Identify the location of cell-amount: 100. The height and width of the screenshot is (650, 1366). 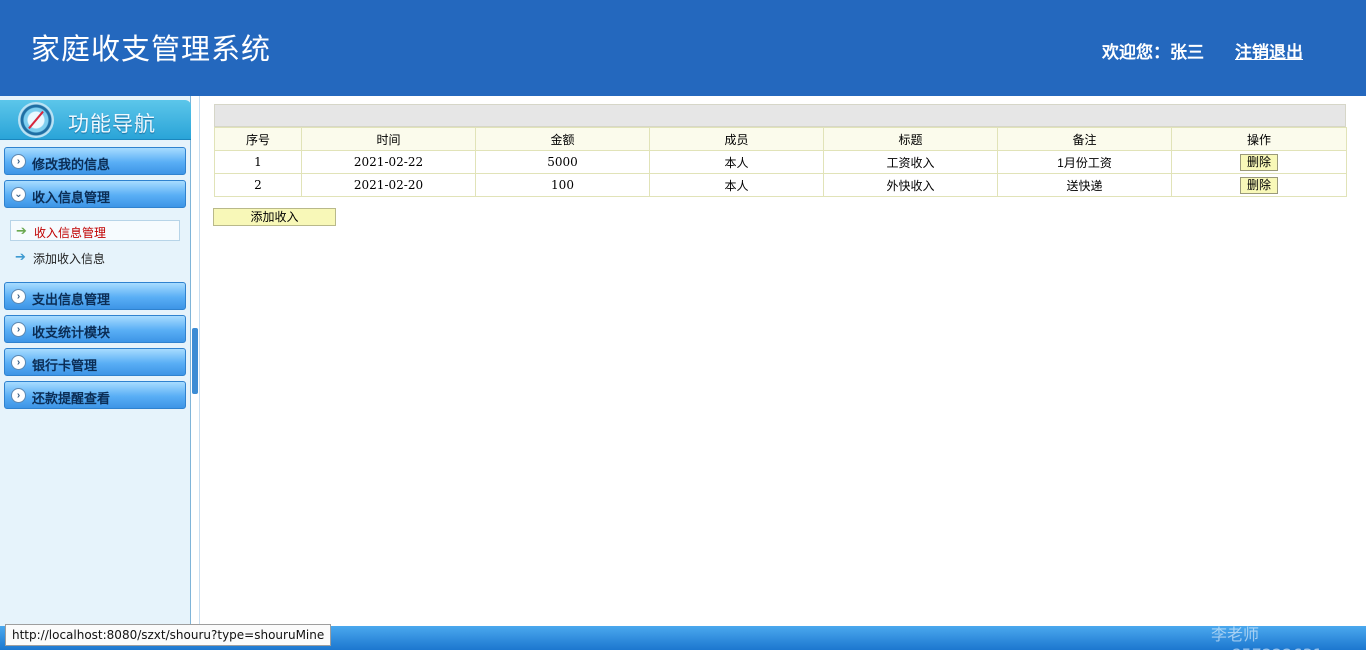
(562, 185).